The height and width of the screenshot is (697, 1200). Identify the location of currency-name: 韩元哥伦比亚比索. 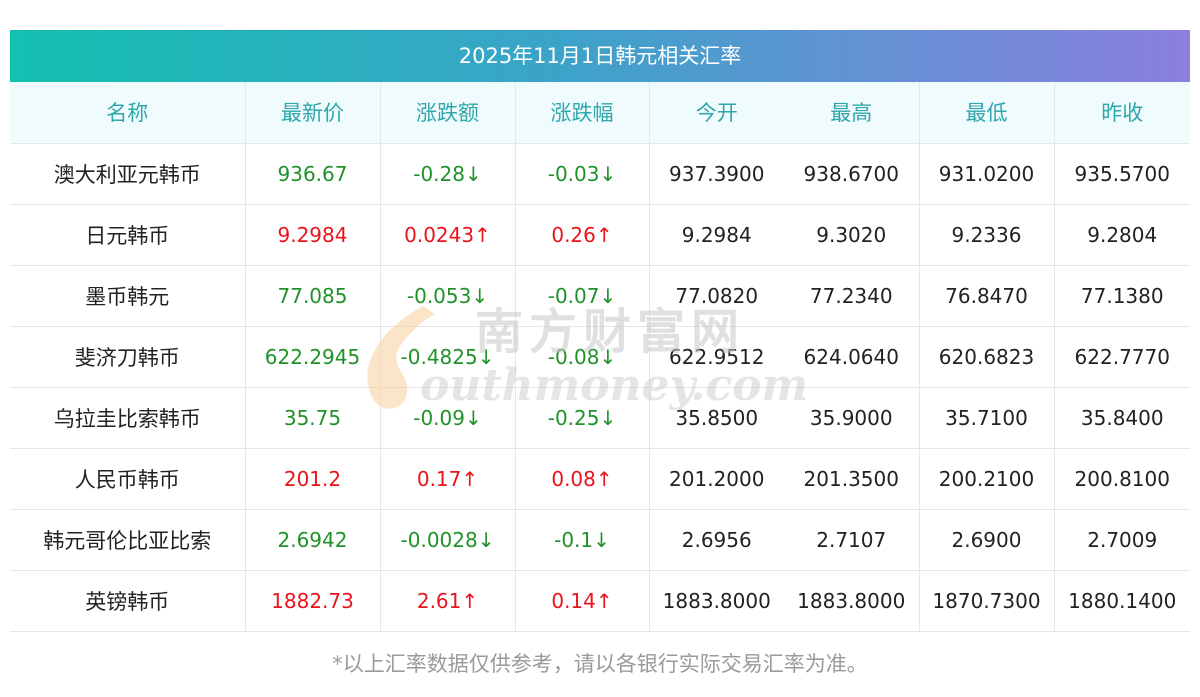
(128, 540).